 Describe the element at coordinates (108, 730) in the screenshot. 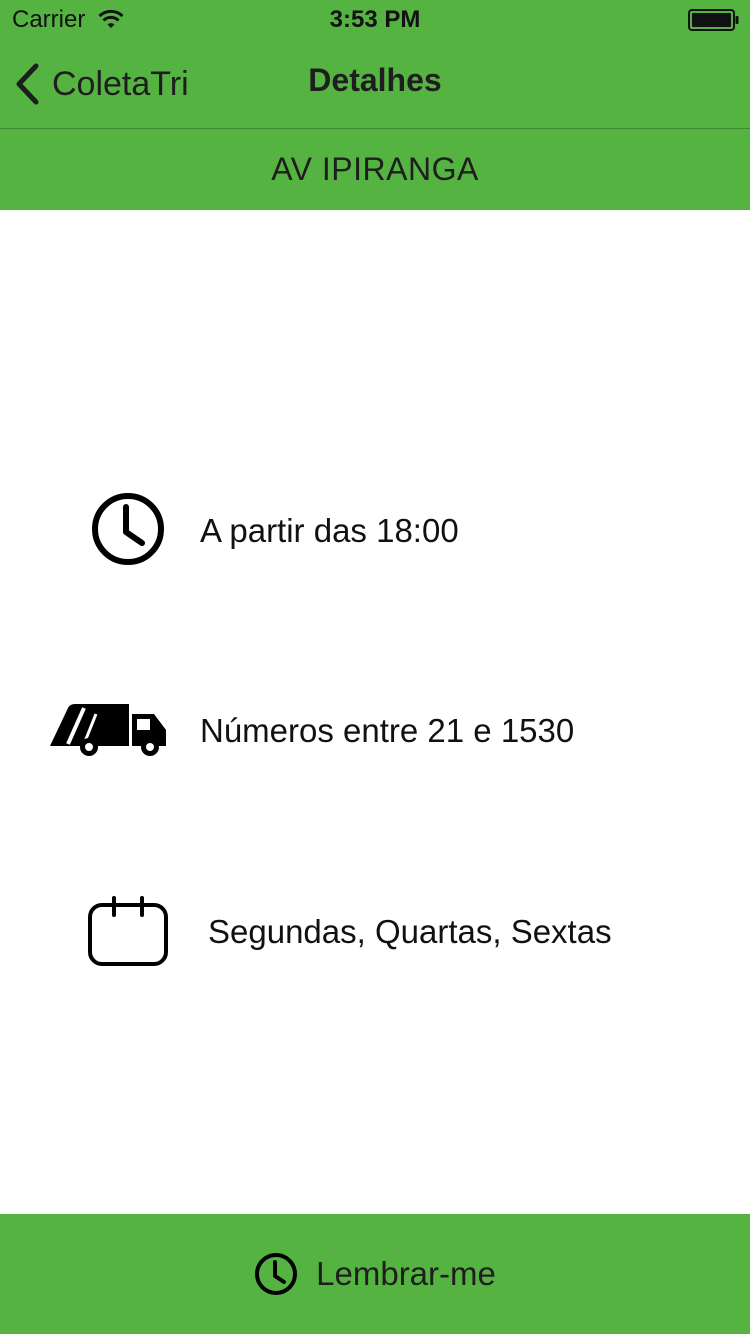

I see `garbage-truck-icon` at that location.